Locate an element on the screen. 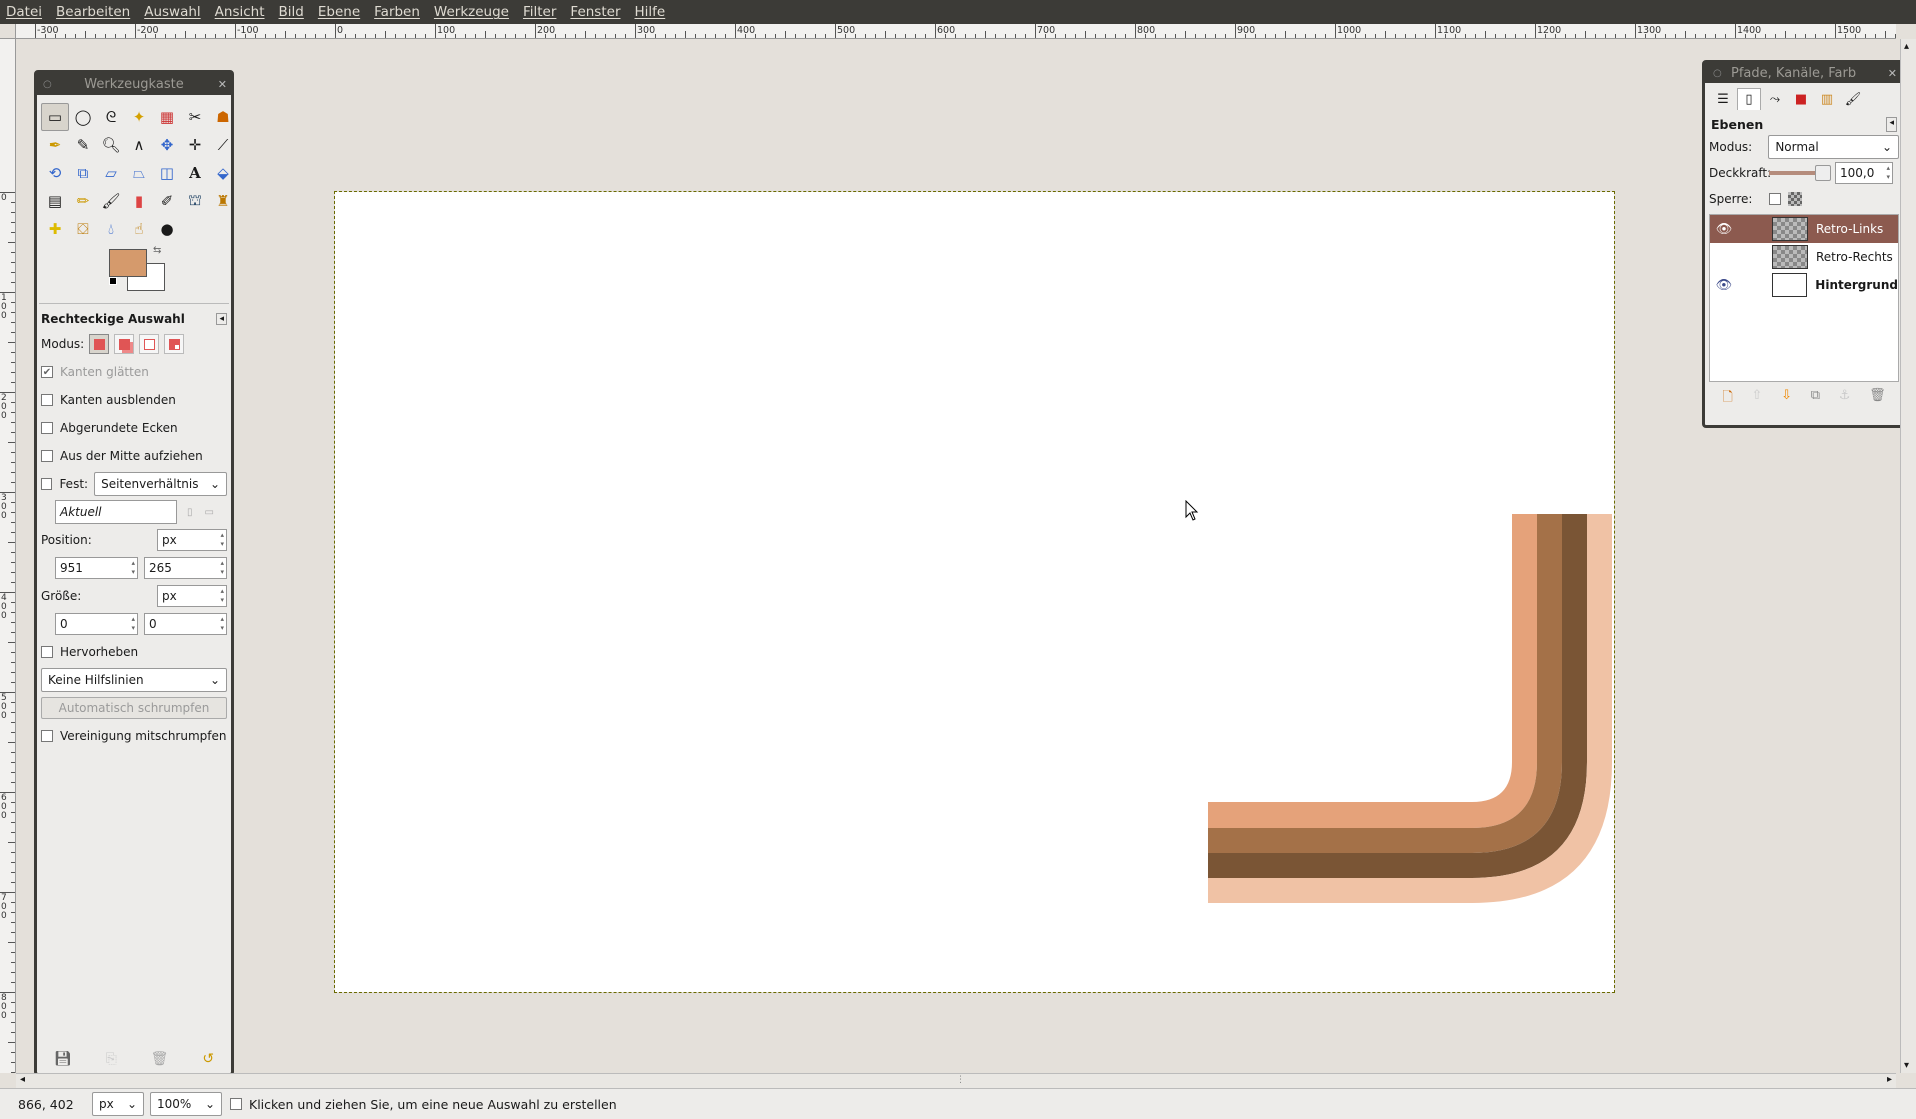  layer-name: Retro-Rechts is located at coordinates (1854, 257).